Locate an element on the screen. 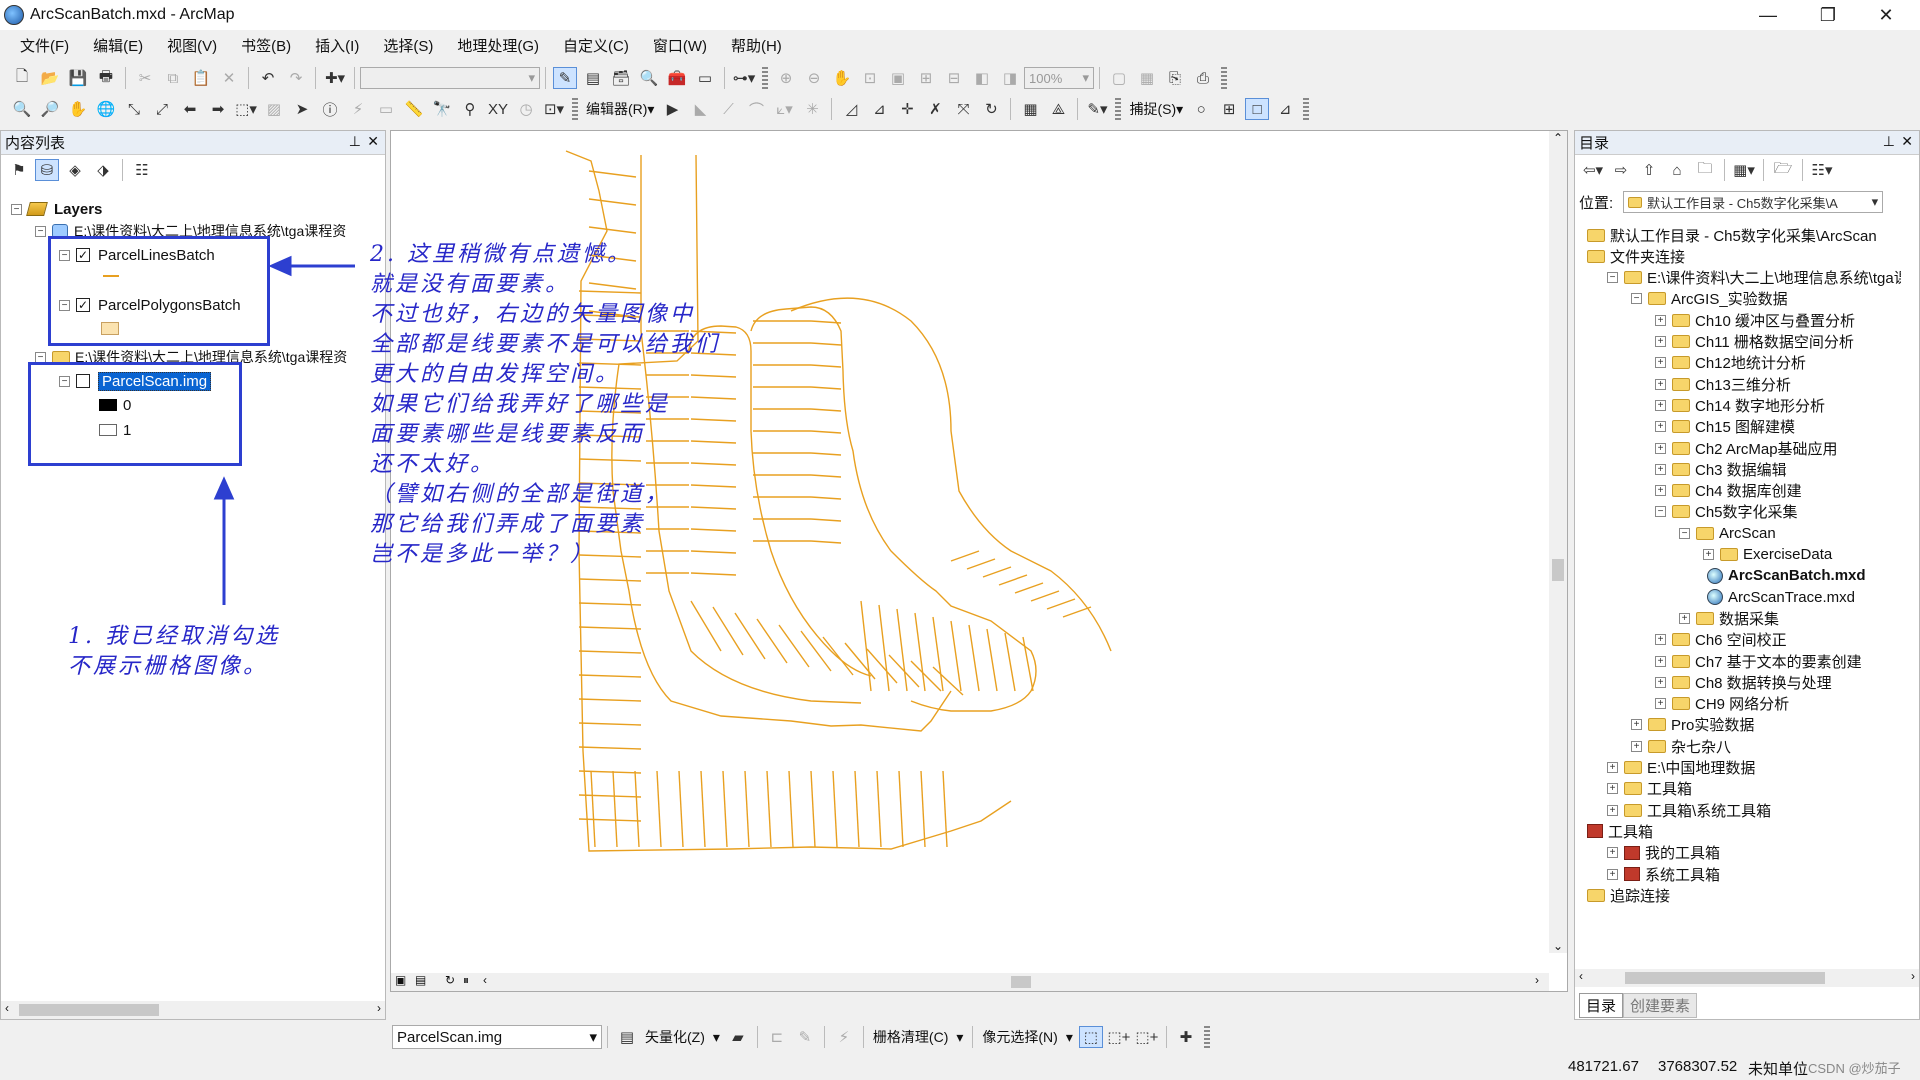  arrowhead-left is located at coordinates (280, 266).